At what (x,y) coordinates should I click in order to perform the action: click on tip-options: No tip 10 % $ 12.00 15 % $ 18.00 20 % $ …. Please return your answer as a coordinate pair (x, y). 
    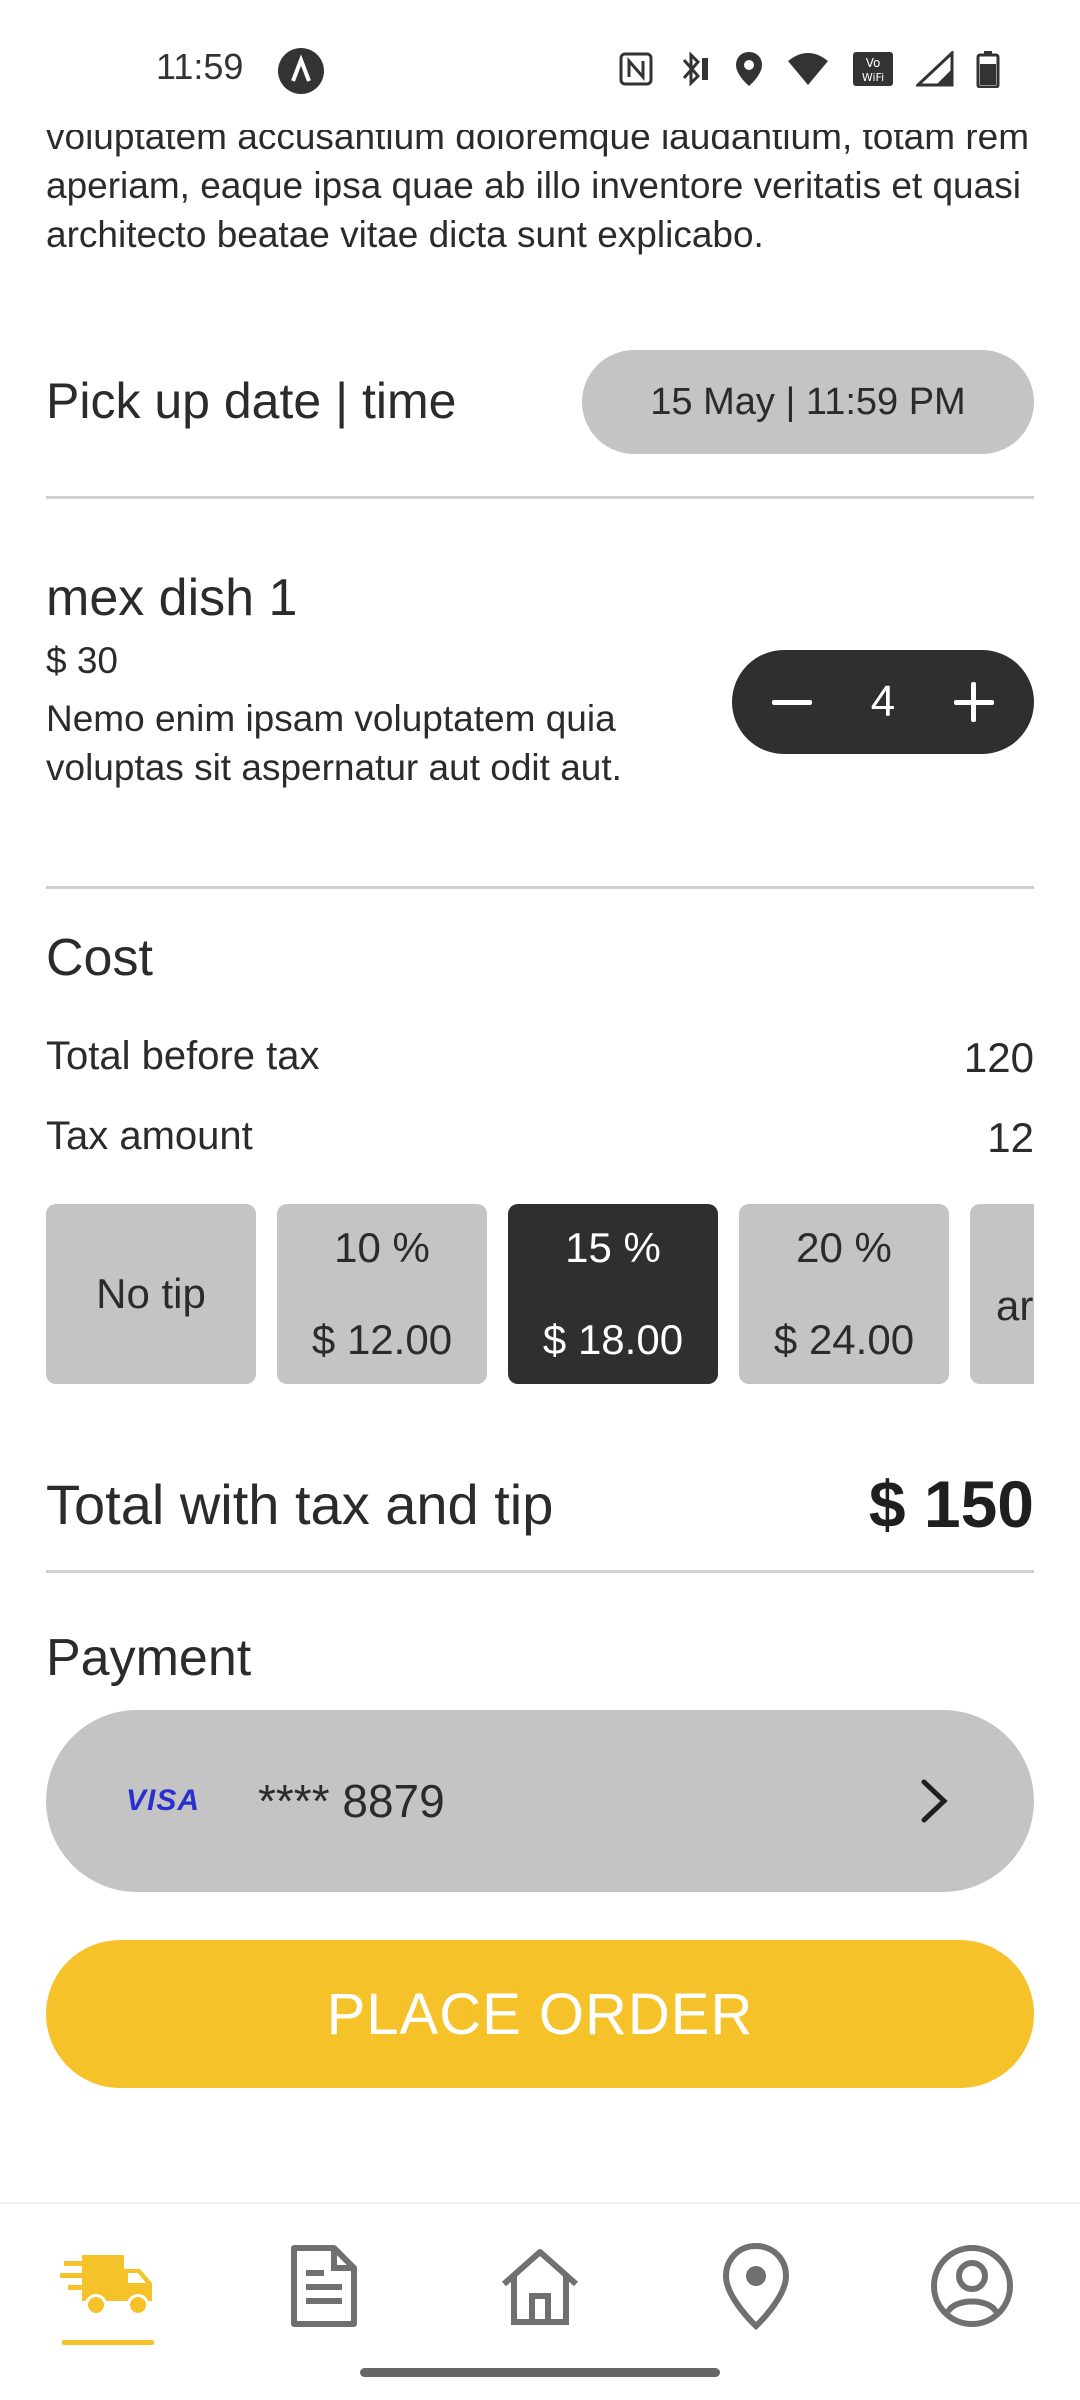
    Looking at the image, I should click on (540, 1294).